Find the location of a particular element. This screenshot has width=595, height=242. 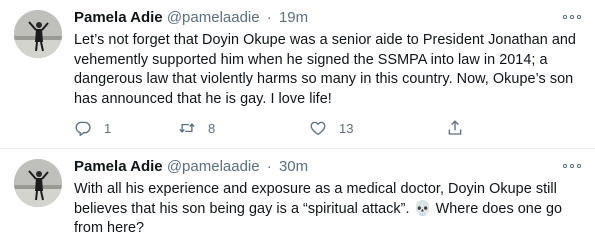

timestamp: 19m is located at coordinates (293, 17).